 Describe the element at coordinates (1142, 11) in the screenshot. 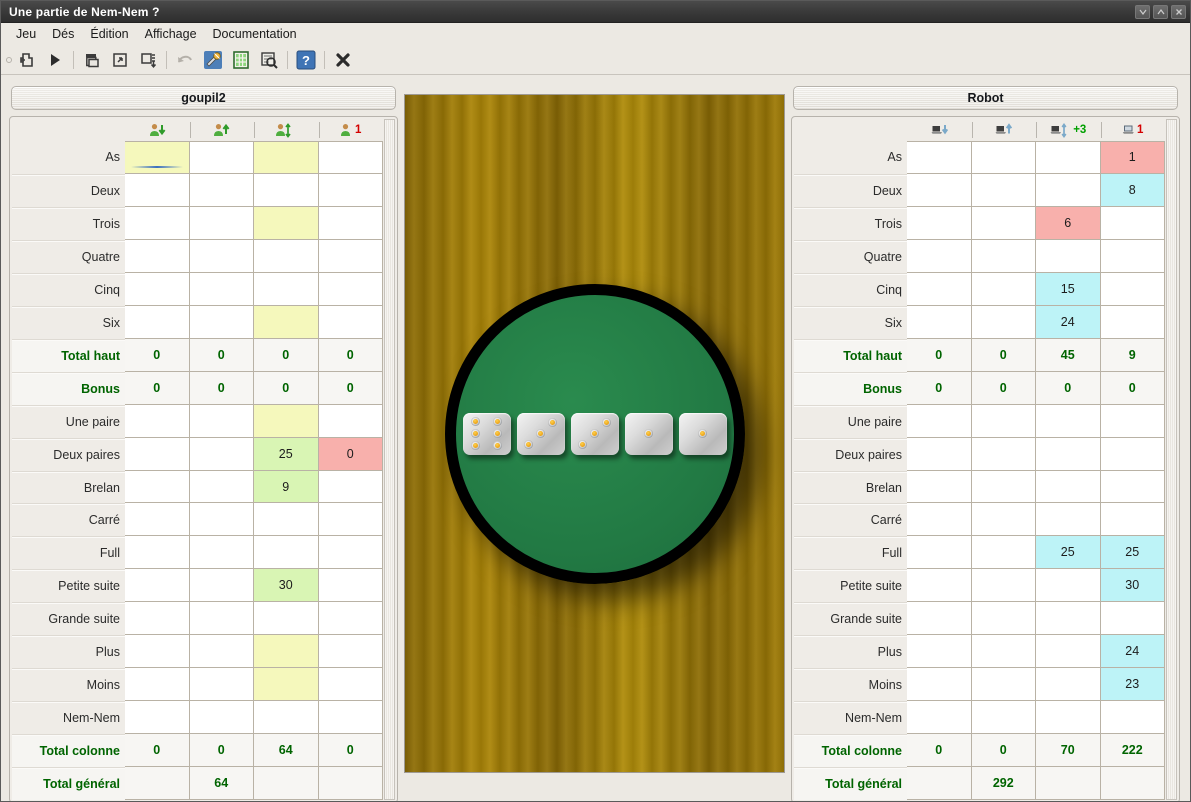

I see `minimize-button` at that location.